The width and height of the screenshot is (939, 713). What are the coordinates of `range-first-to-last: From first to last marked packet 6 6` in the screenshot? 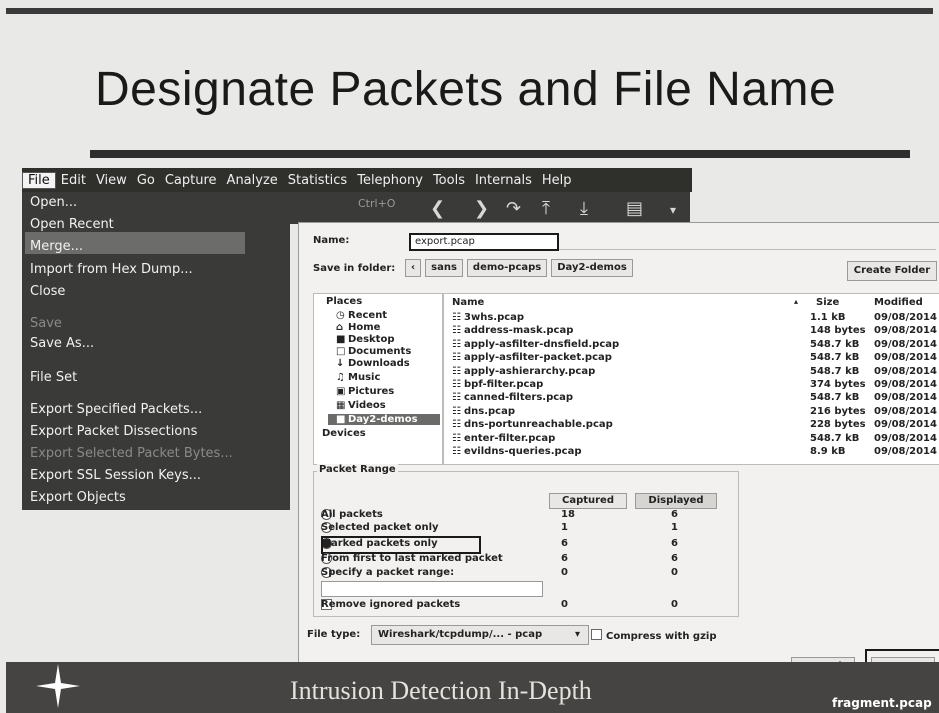 It's located at (521, 559).